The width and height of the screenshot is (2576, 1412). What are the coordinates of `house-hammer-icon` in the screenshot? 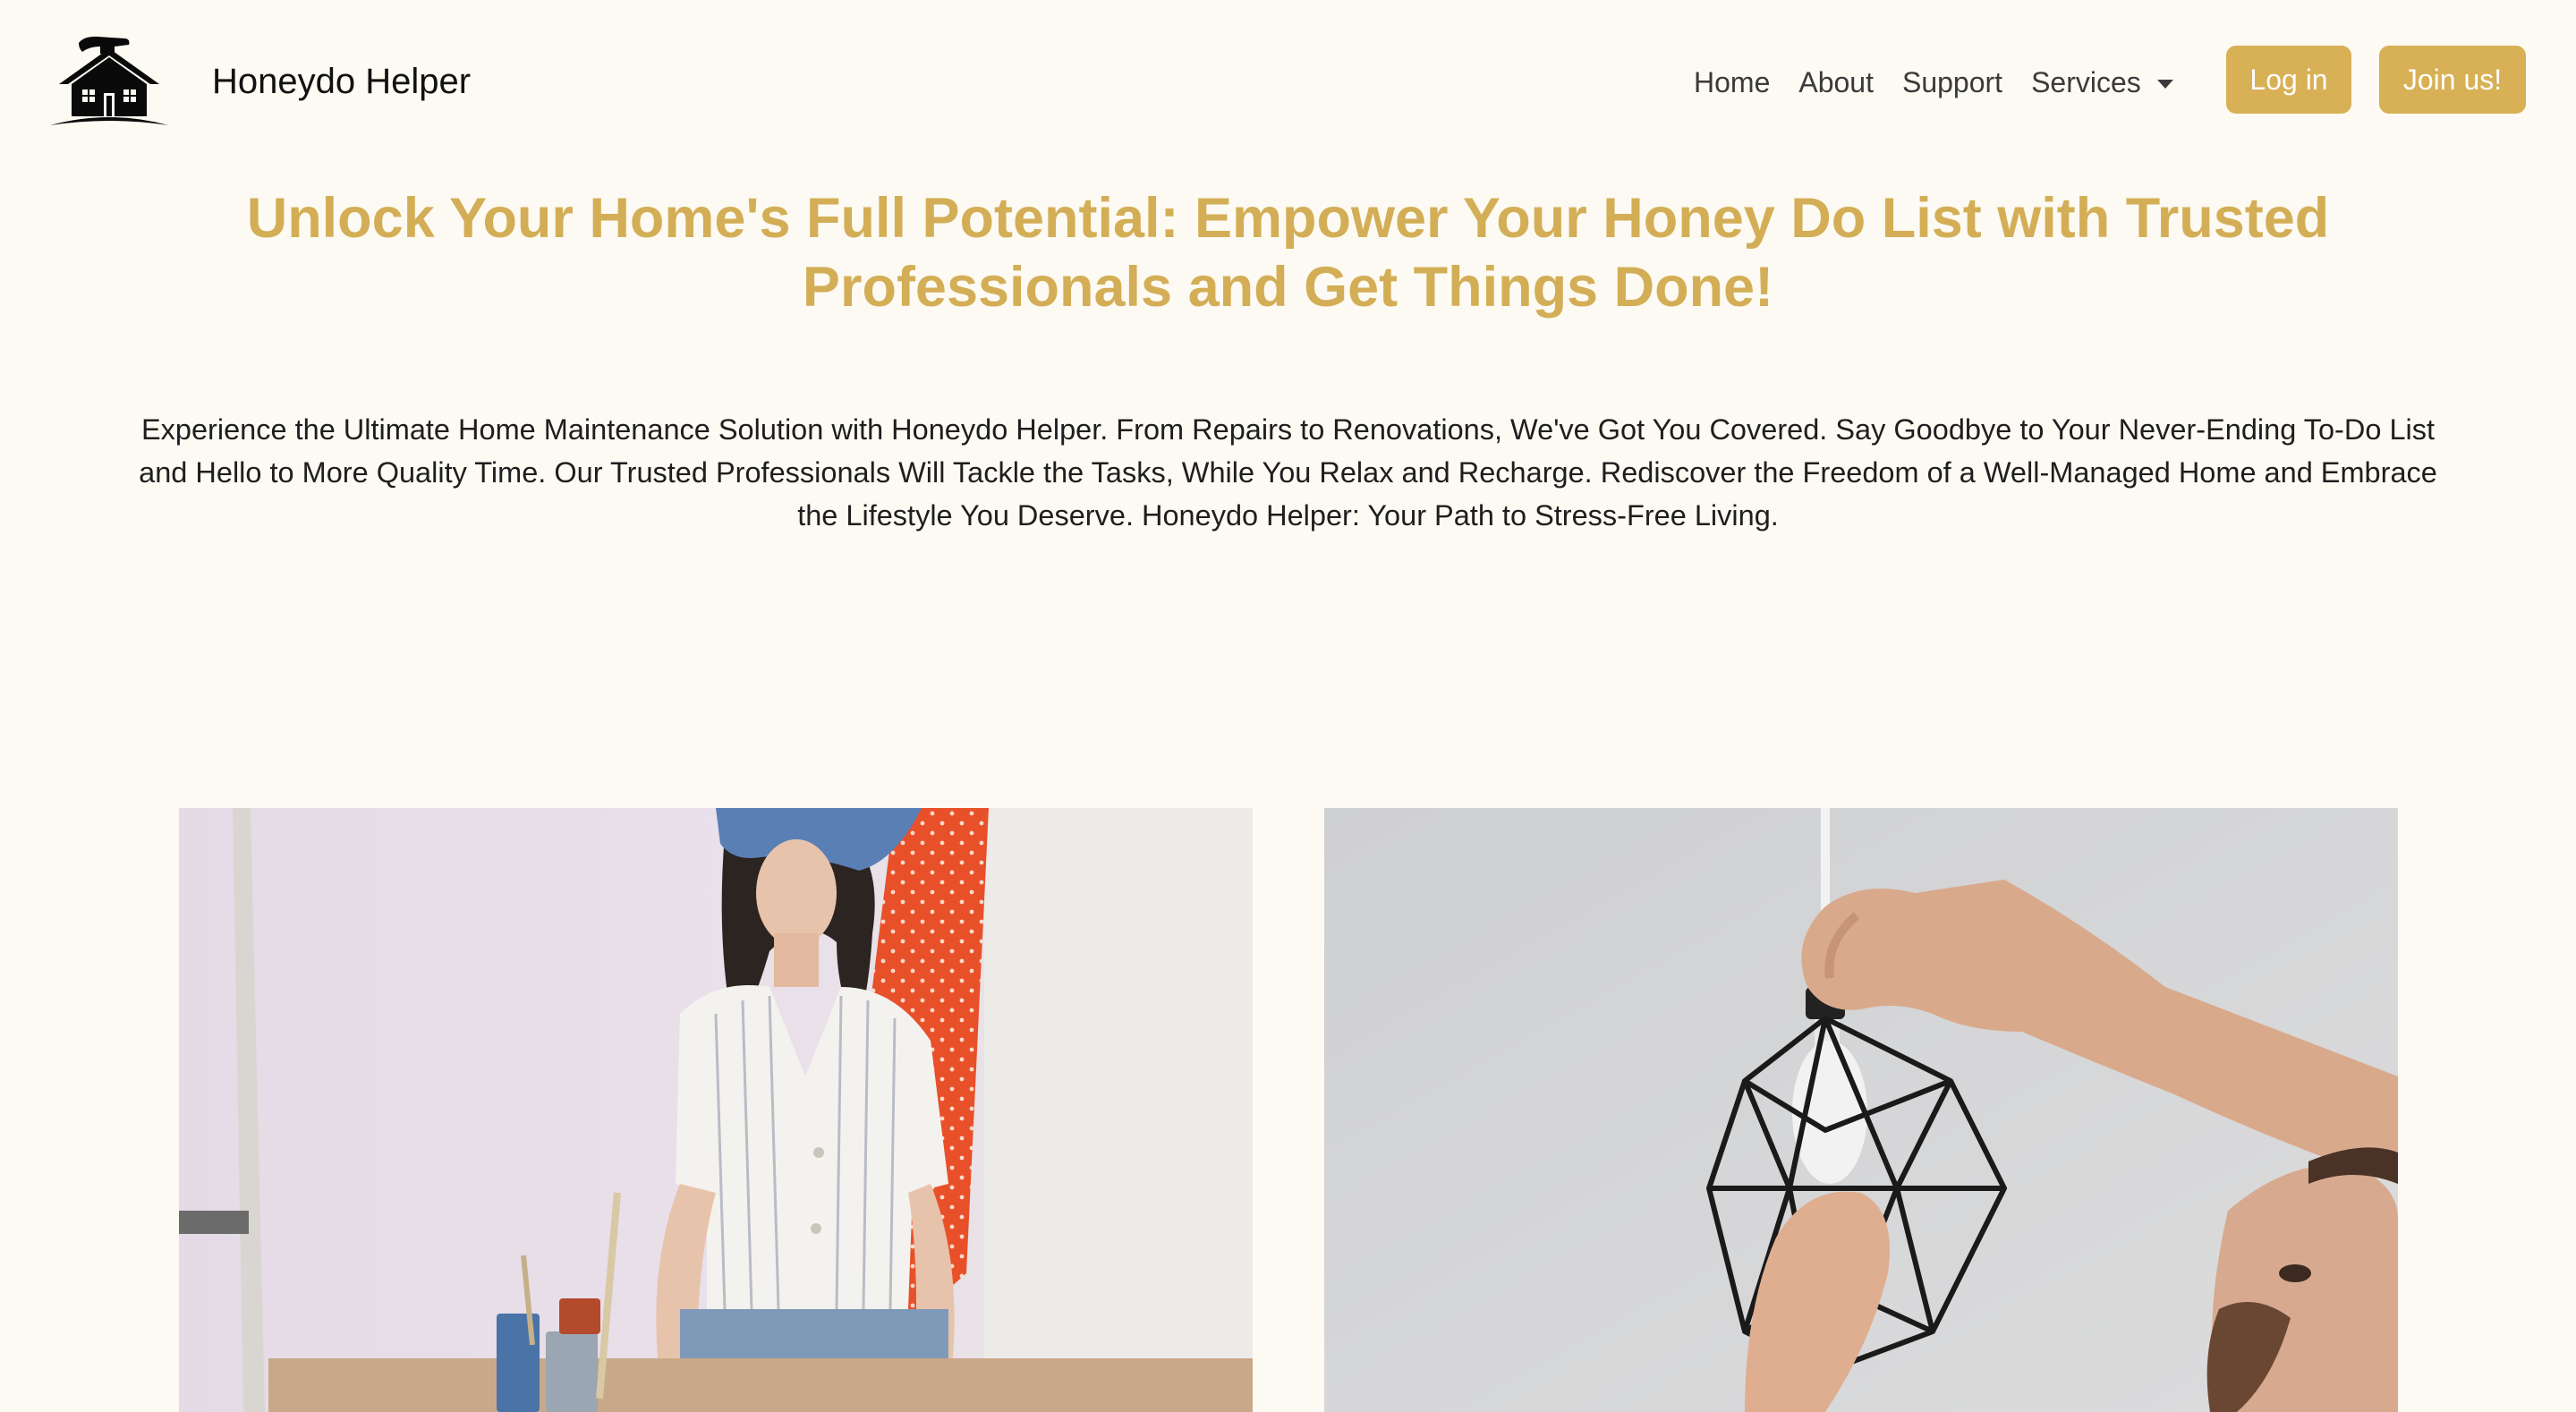 It's located at (109, 80).